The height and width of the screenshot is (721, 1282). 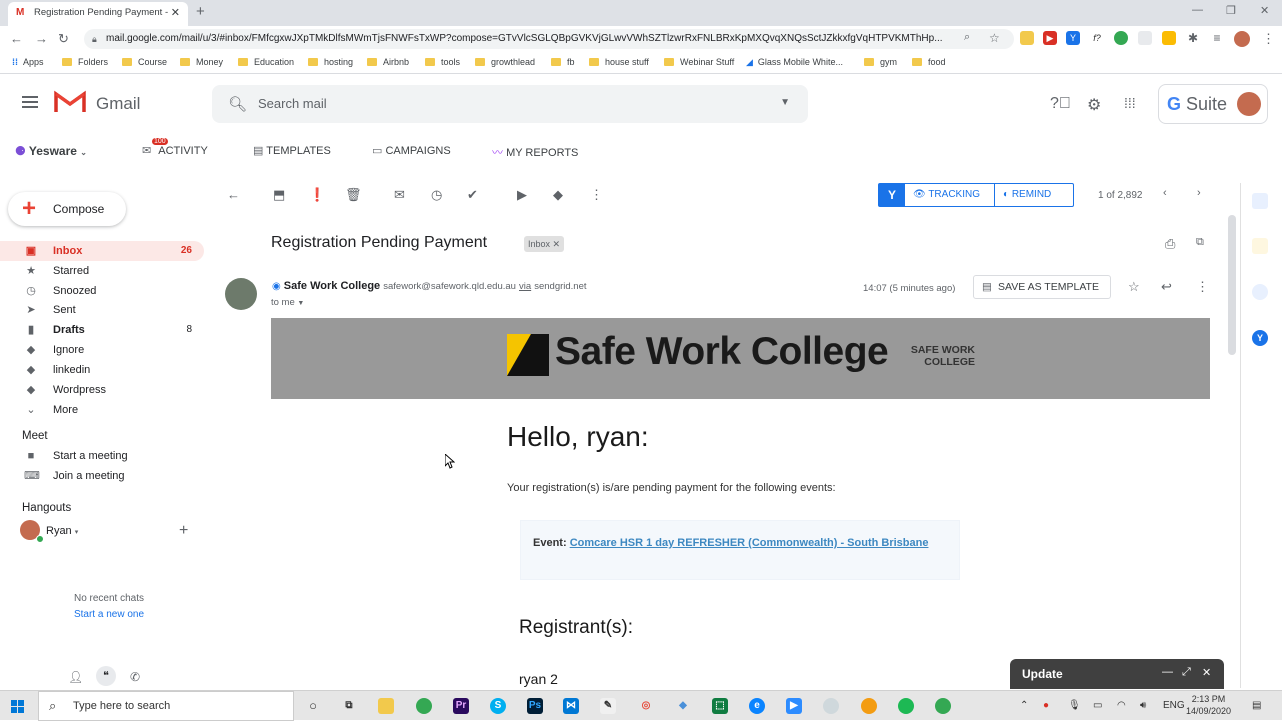 What do you see at coordinates (1256, 705) in the screenshot?
I see `notifications-icon: ▤` at bounding box center [1256, 705].